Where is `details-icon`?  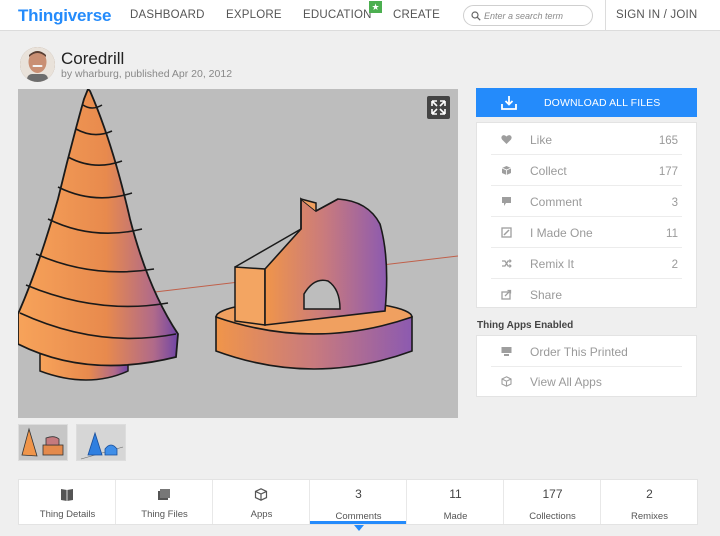 details-icon is located at coordinates (67, 495).